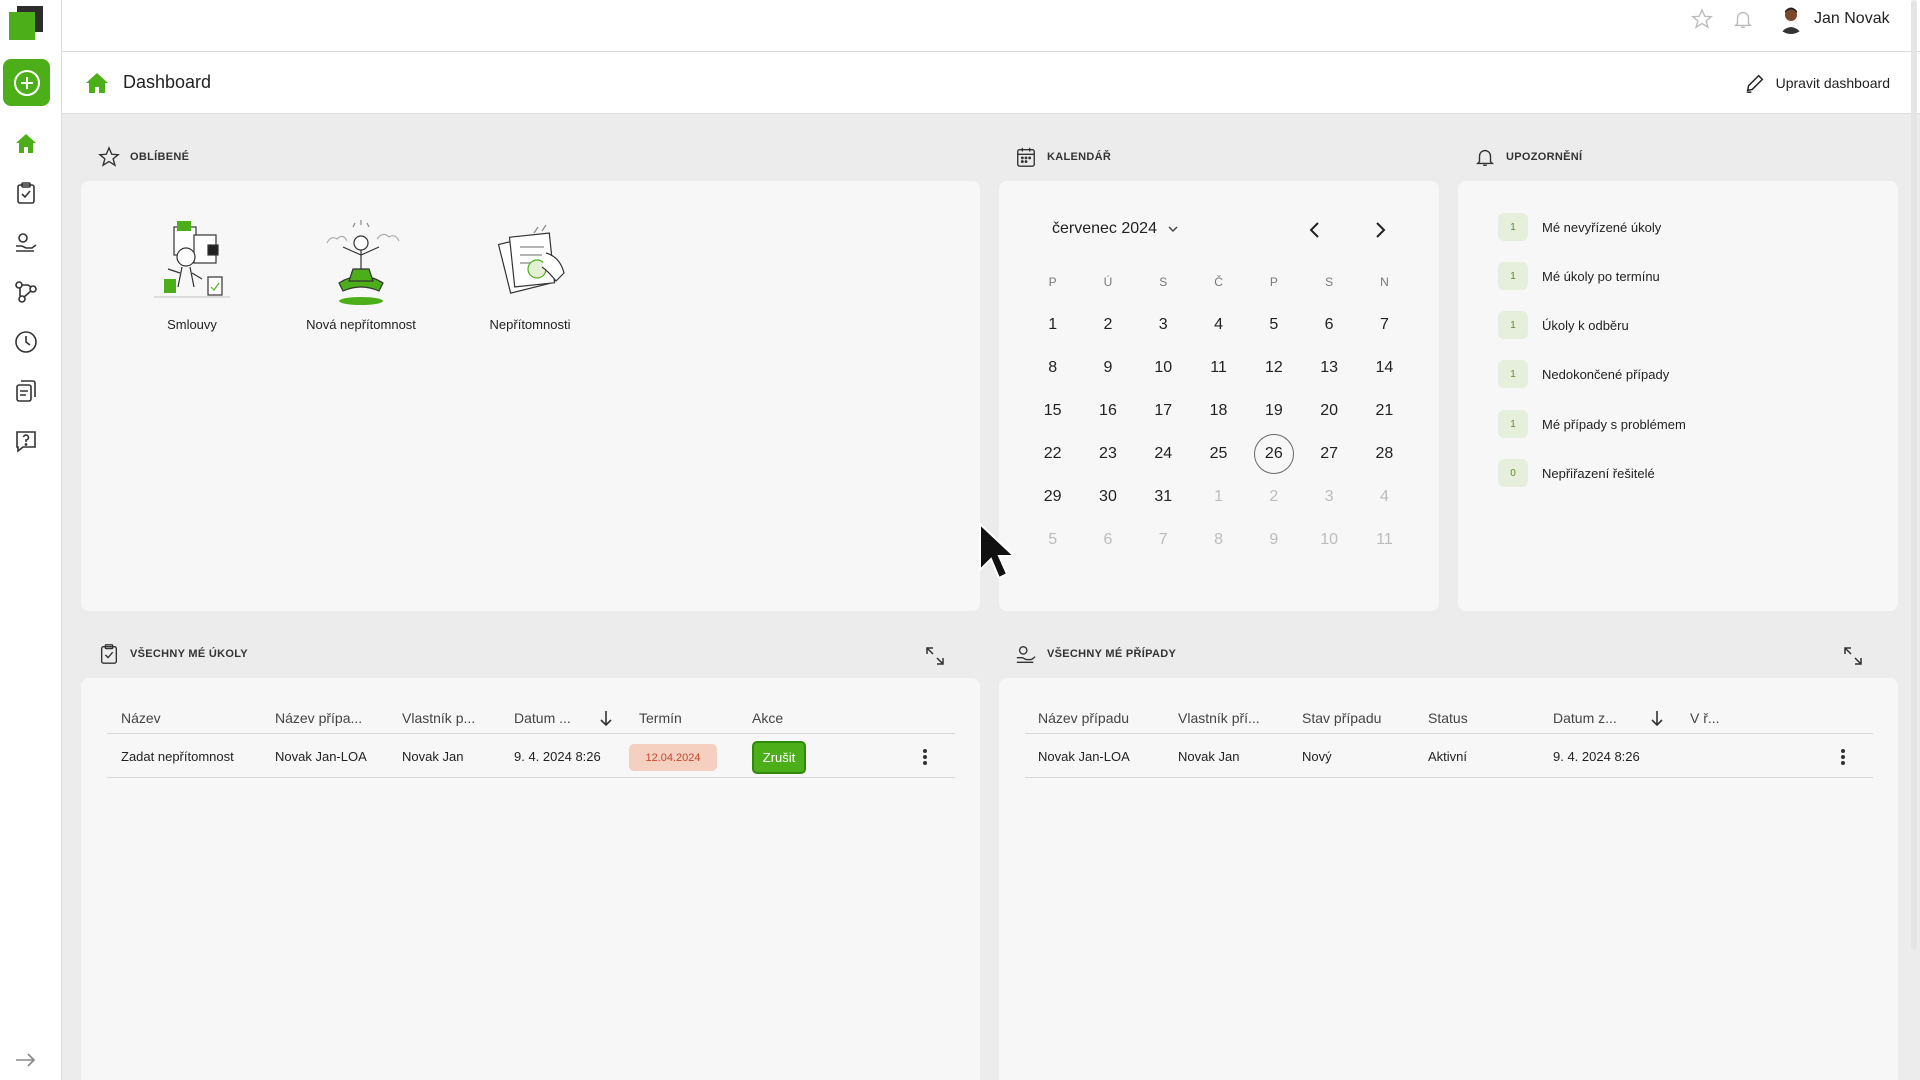 This screenshot has height=1080, width=1920. Describe the element at coordinates (1384, 367) in the screenshot. I see `calendar-day: 14` at that location.